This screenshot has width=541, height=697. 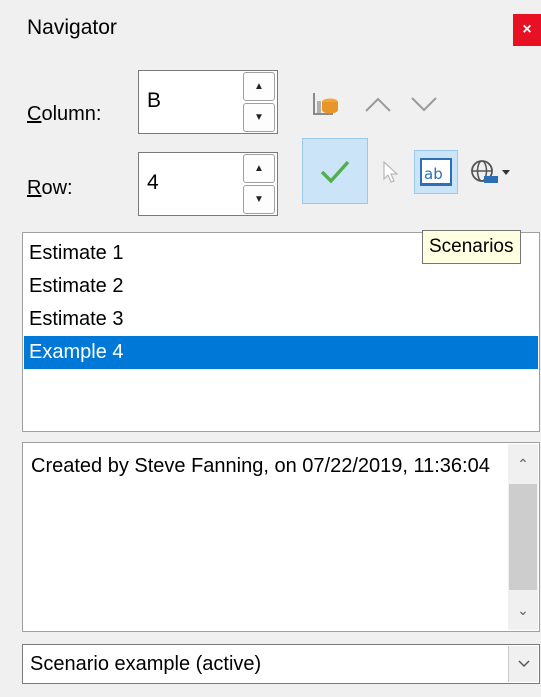 I want to click on tooltip: Scenarios, so click(x=471, y=247).